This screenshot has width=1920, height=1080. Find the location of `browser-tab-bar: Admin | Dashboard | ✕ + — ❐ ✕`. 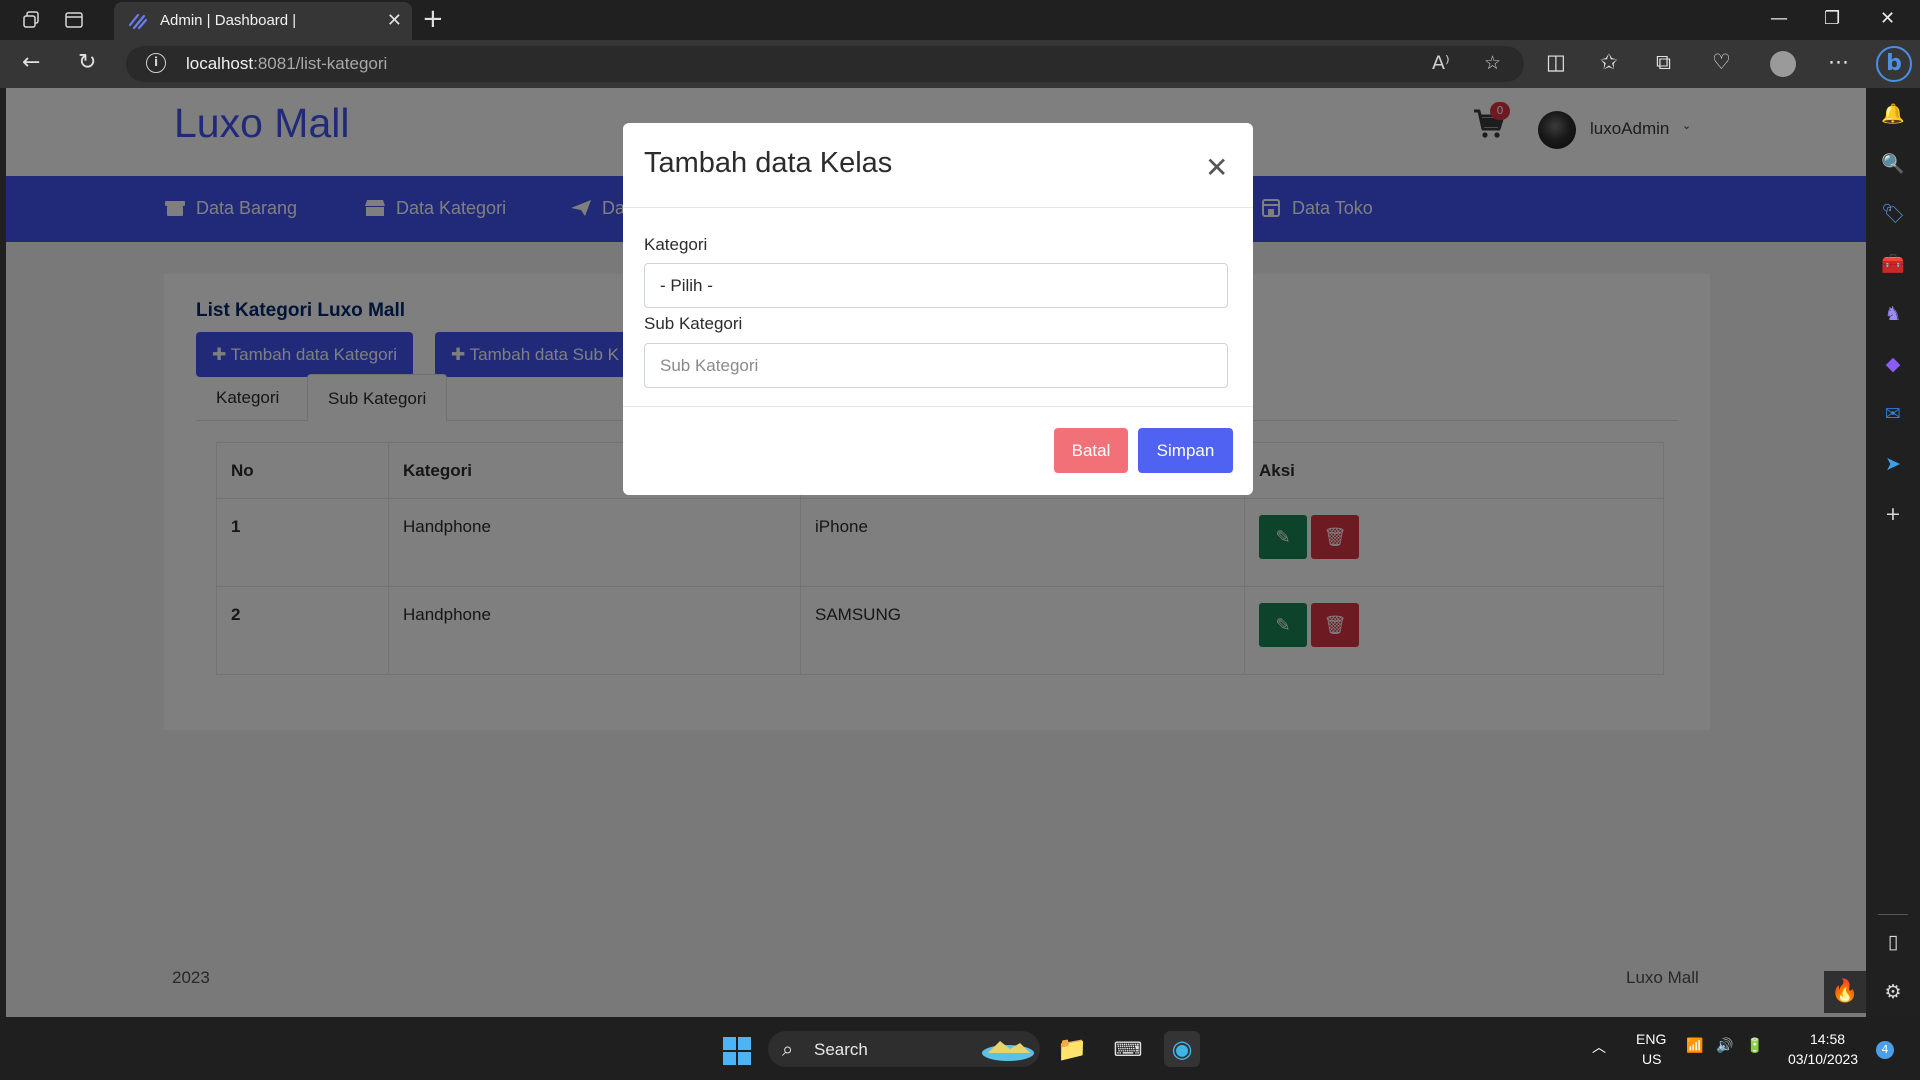

browser-tab-bar: Admin | Dashboard | ✕ + — ❐ ✕ is located at coordinates (960, 20).